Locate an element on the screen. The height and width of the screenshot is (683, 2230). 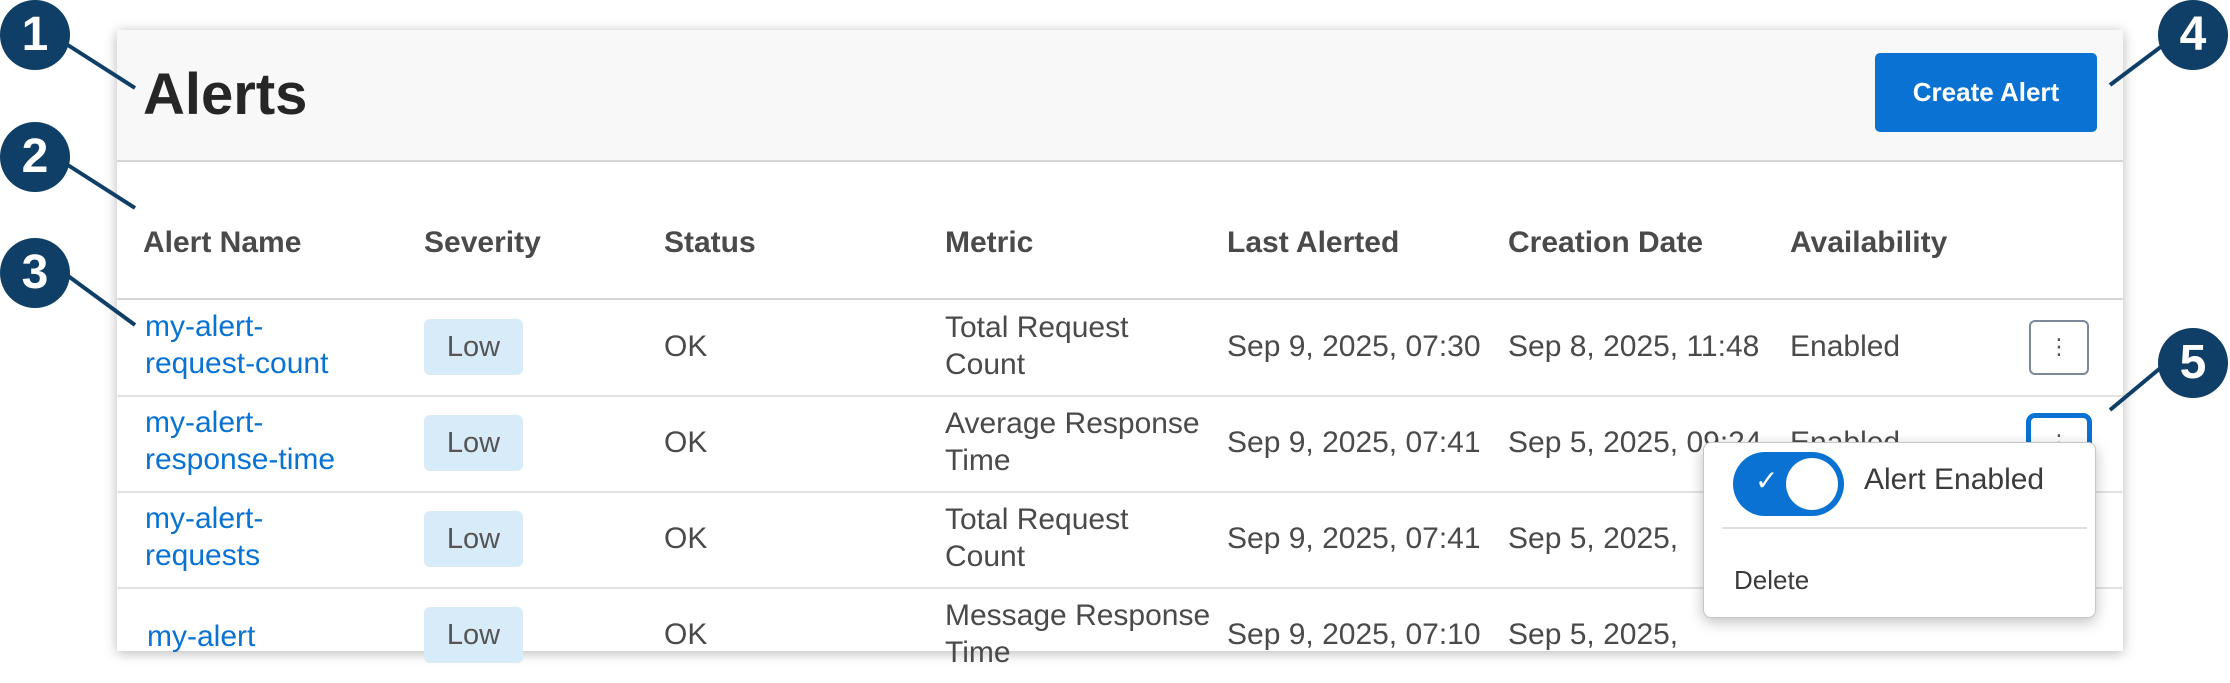
callout-3: 3 is located at coordinates (35, 273).